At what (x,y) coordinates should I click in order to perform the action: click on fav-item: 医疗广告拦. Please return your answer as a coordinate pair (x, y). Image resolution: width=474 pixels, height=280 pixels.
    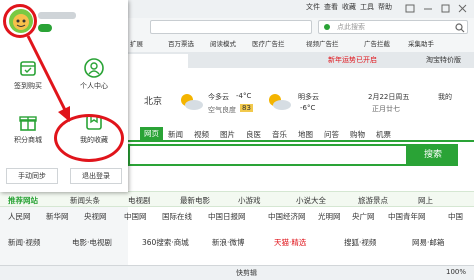
    Looking at the image, I should click on (268, 43).